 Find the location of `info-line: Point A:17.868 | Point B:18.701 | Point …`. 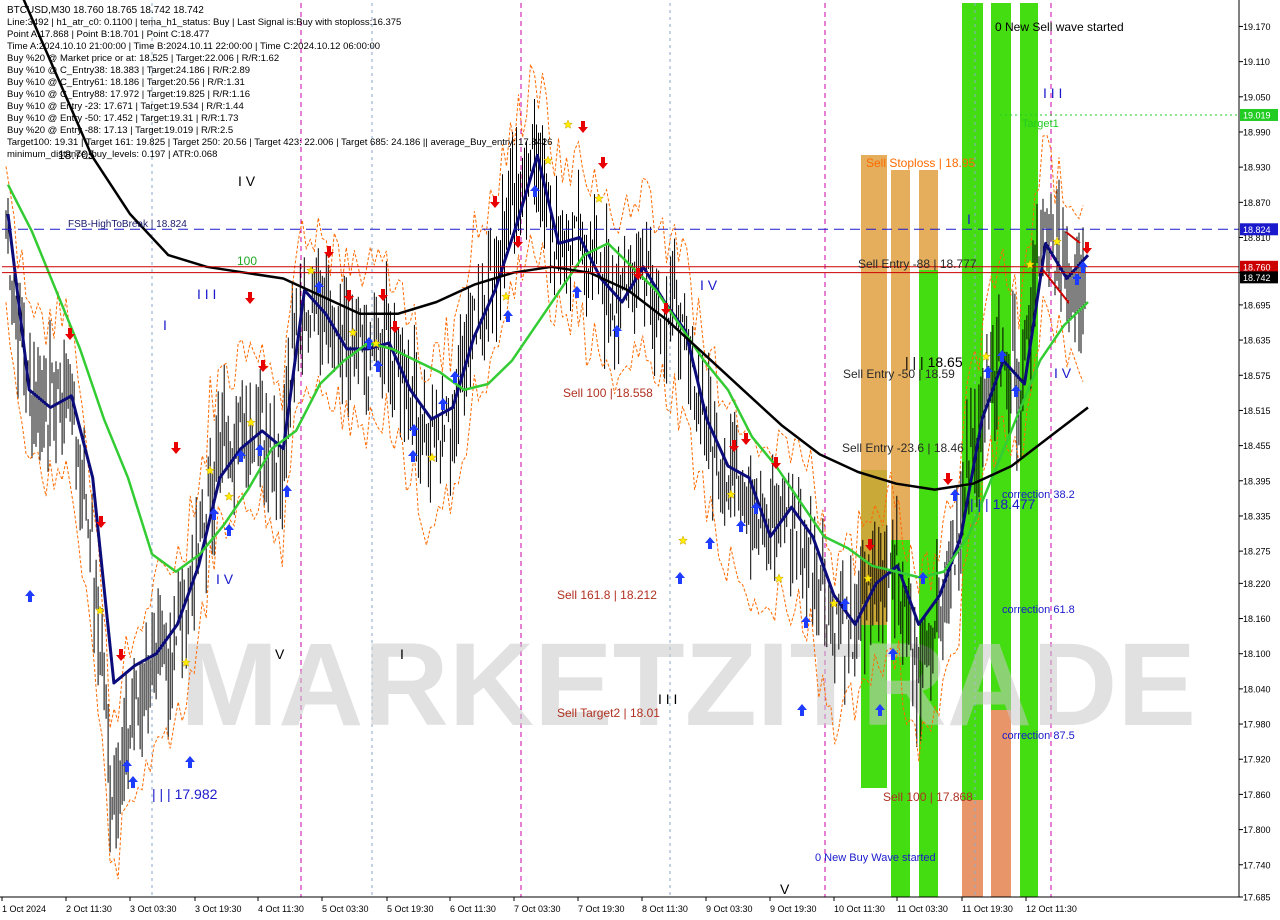

info-line: Point A:17.868 | Point B:18.701 | Point … is located at coordinates (108, 34).